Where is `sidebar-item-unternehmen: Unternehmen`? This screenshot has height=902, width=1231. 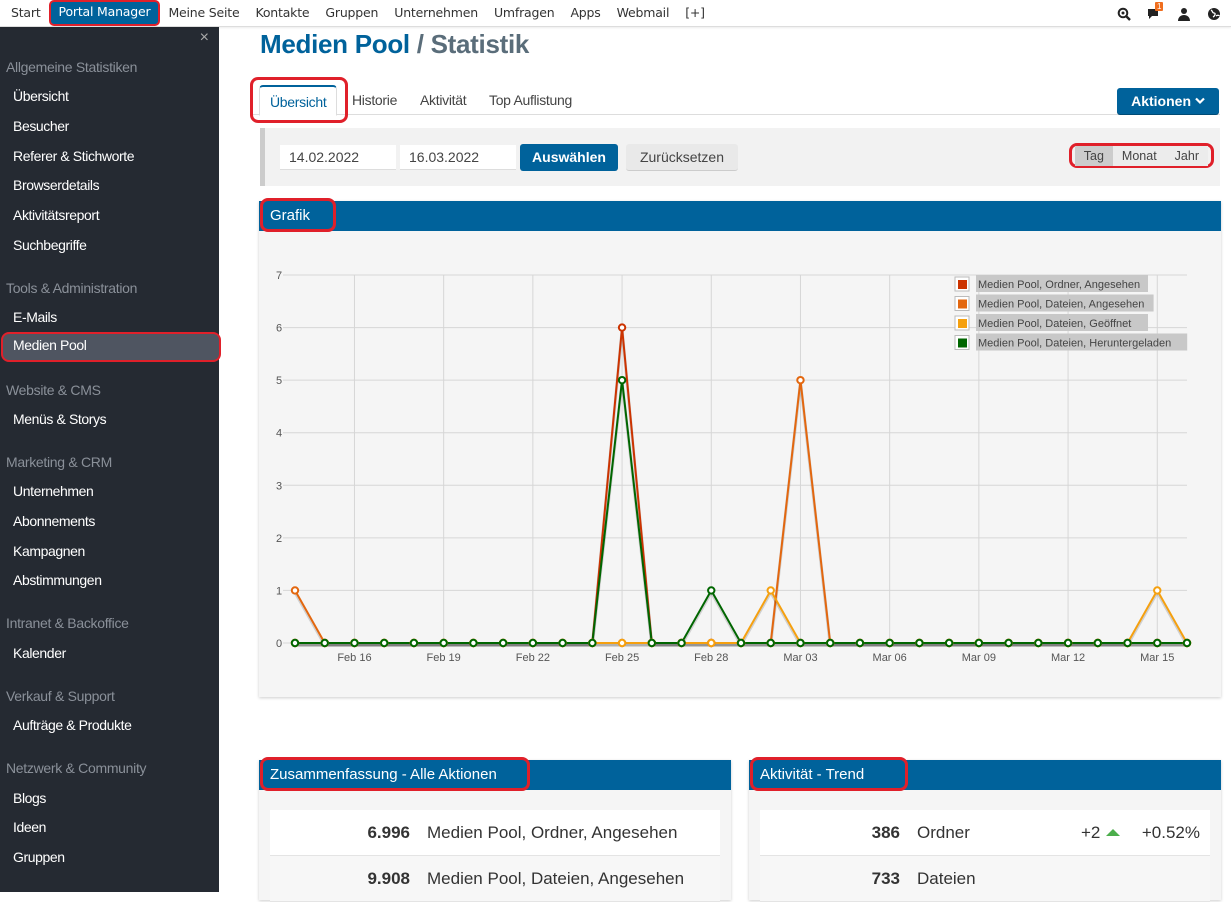
sidebar-item-unternehmen: Unternehmen is located at coordinates (109, 491).